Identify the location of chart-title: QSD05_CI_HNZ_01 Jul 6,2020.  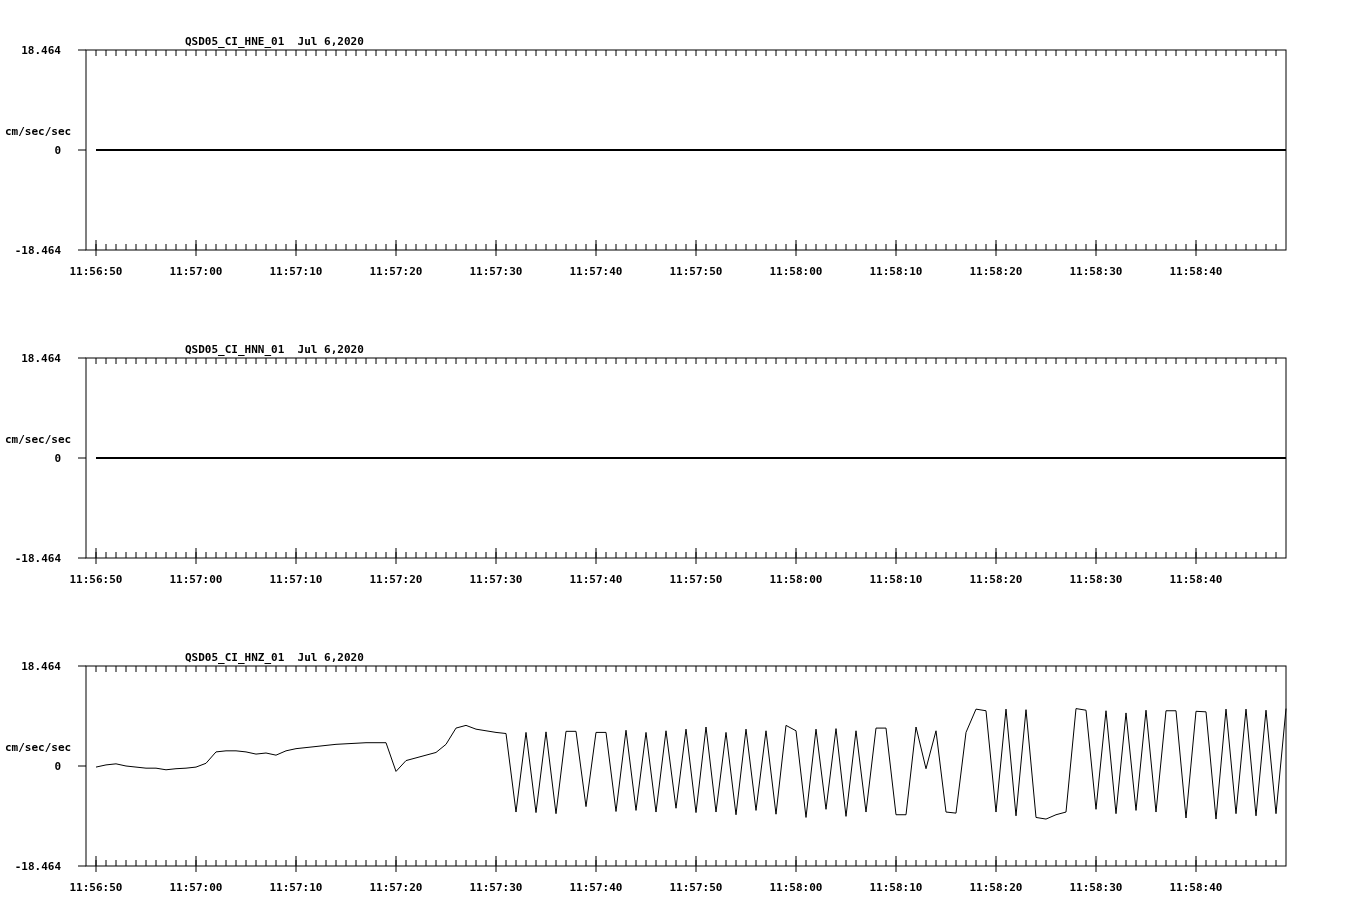
(274, 657).